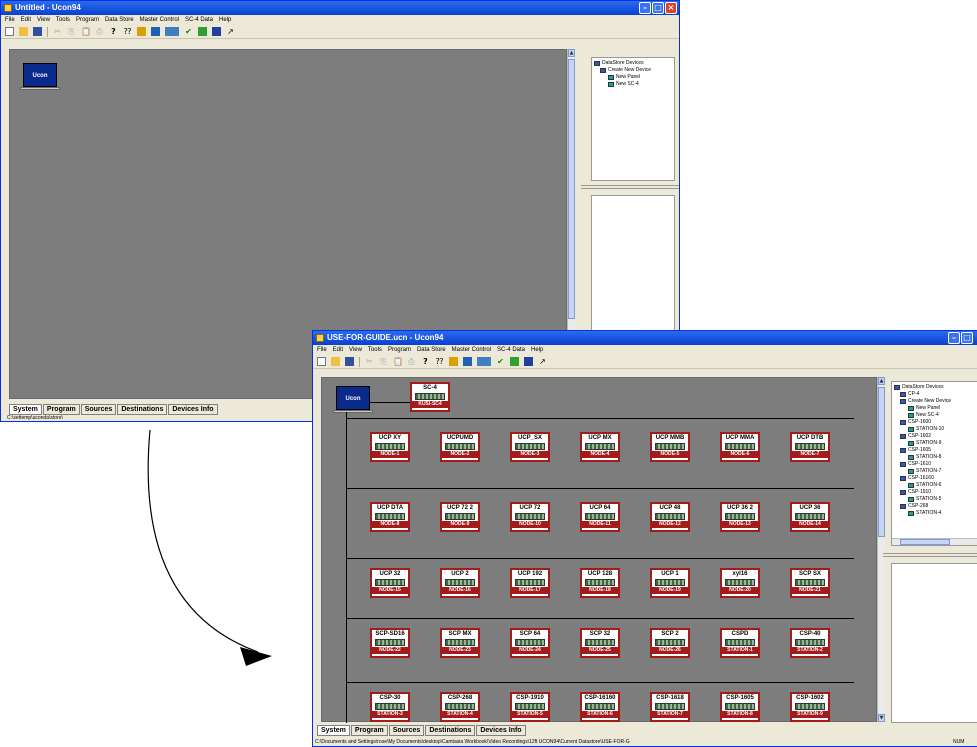 The image size is (977, 747). Describe the element at coordinates (398, 361) in the screenshot. I see `paste-icon: 📋` at that location.